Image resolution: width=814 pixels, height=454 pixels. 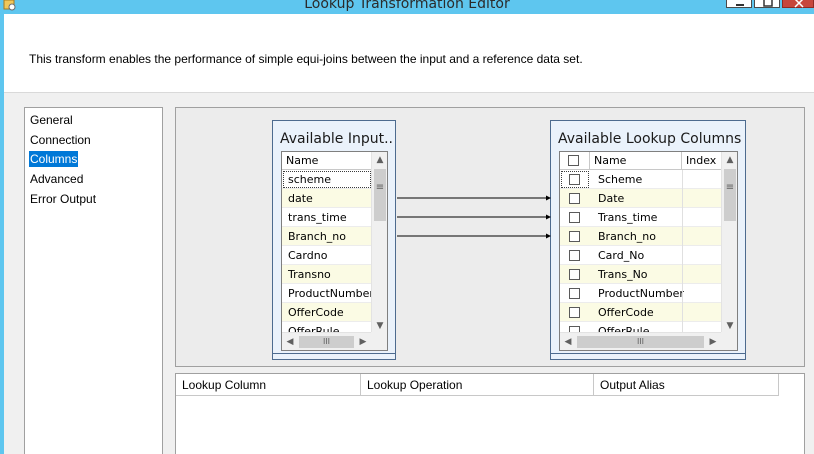 What do you see at coordinates (474, 217) in the screenshot?
I see `mapping-trans-time-to-trans-time` at bounding box center [474, 217].